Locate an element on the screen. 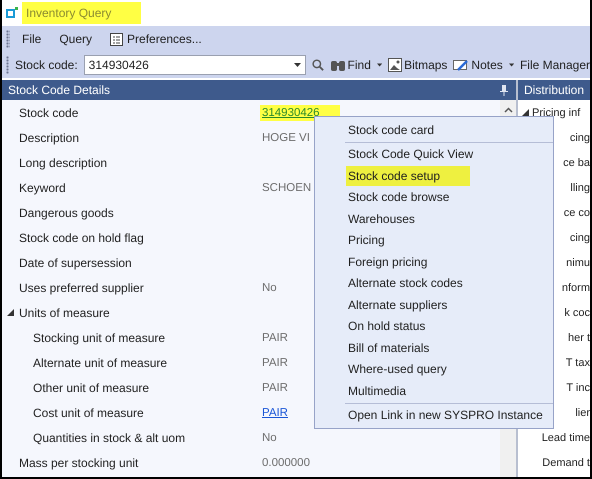  field-label: Date of supersession is located at coordinates (75, 263).